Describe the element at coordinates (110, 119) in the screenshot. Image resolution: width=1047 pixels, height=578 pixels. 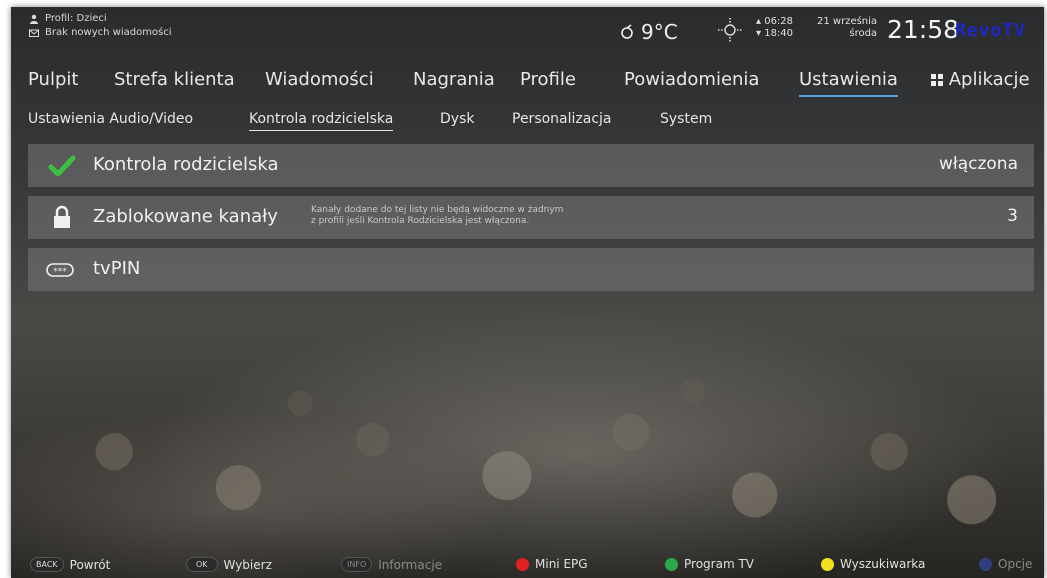
I see `tab-audio-video: Ustawienia Audio/Video` at that location.